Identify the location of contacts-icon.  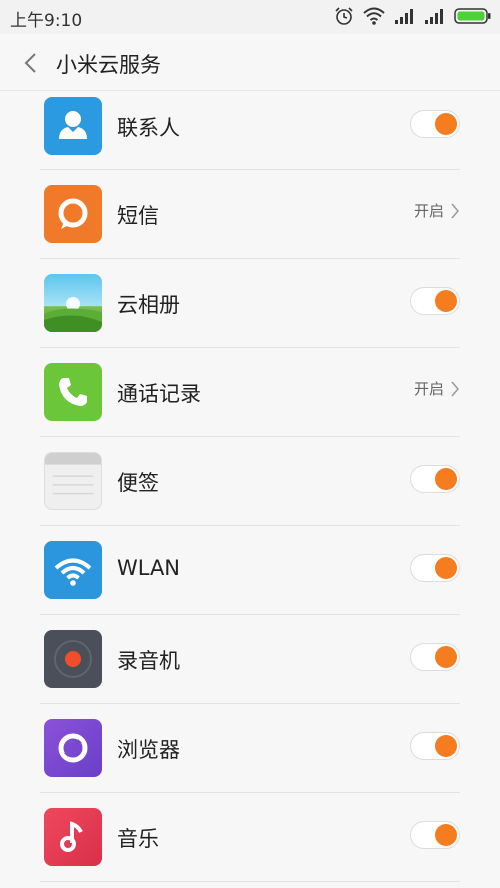
(73, 126).